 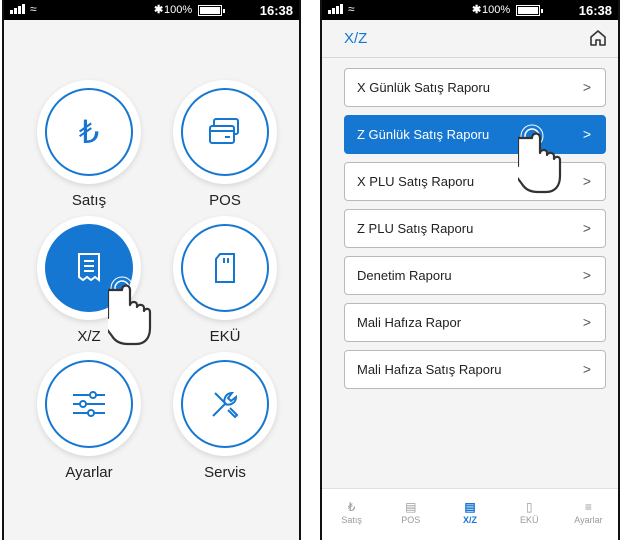 I want to click on nav-item-xz: ▤ X/Z, so click(x=469, y=514).